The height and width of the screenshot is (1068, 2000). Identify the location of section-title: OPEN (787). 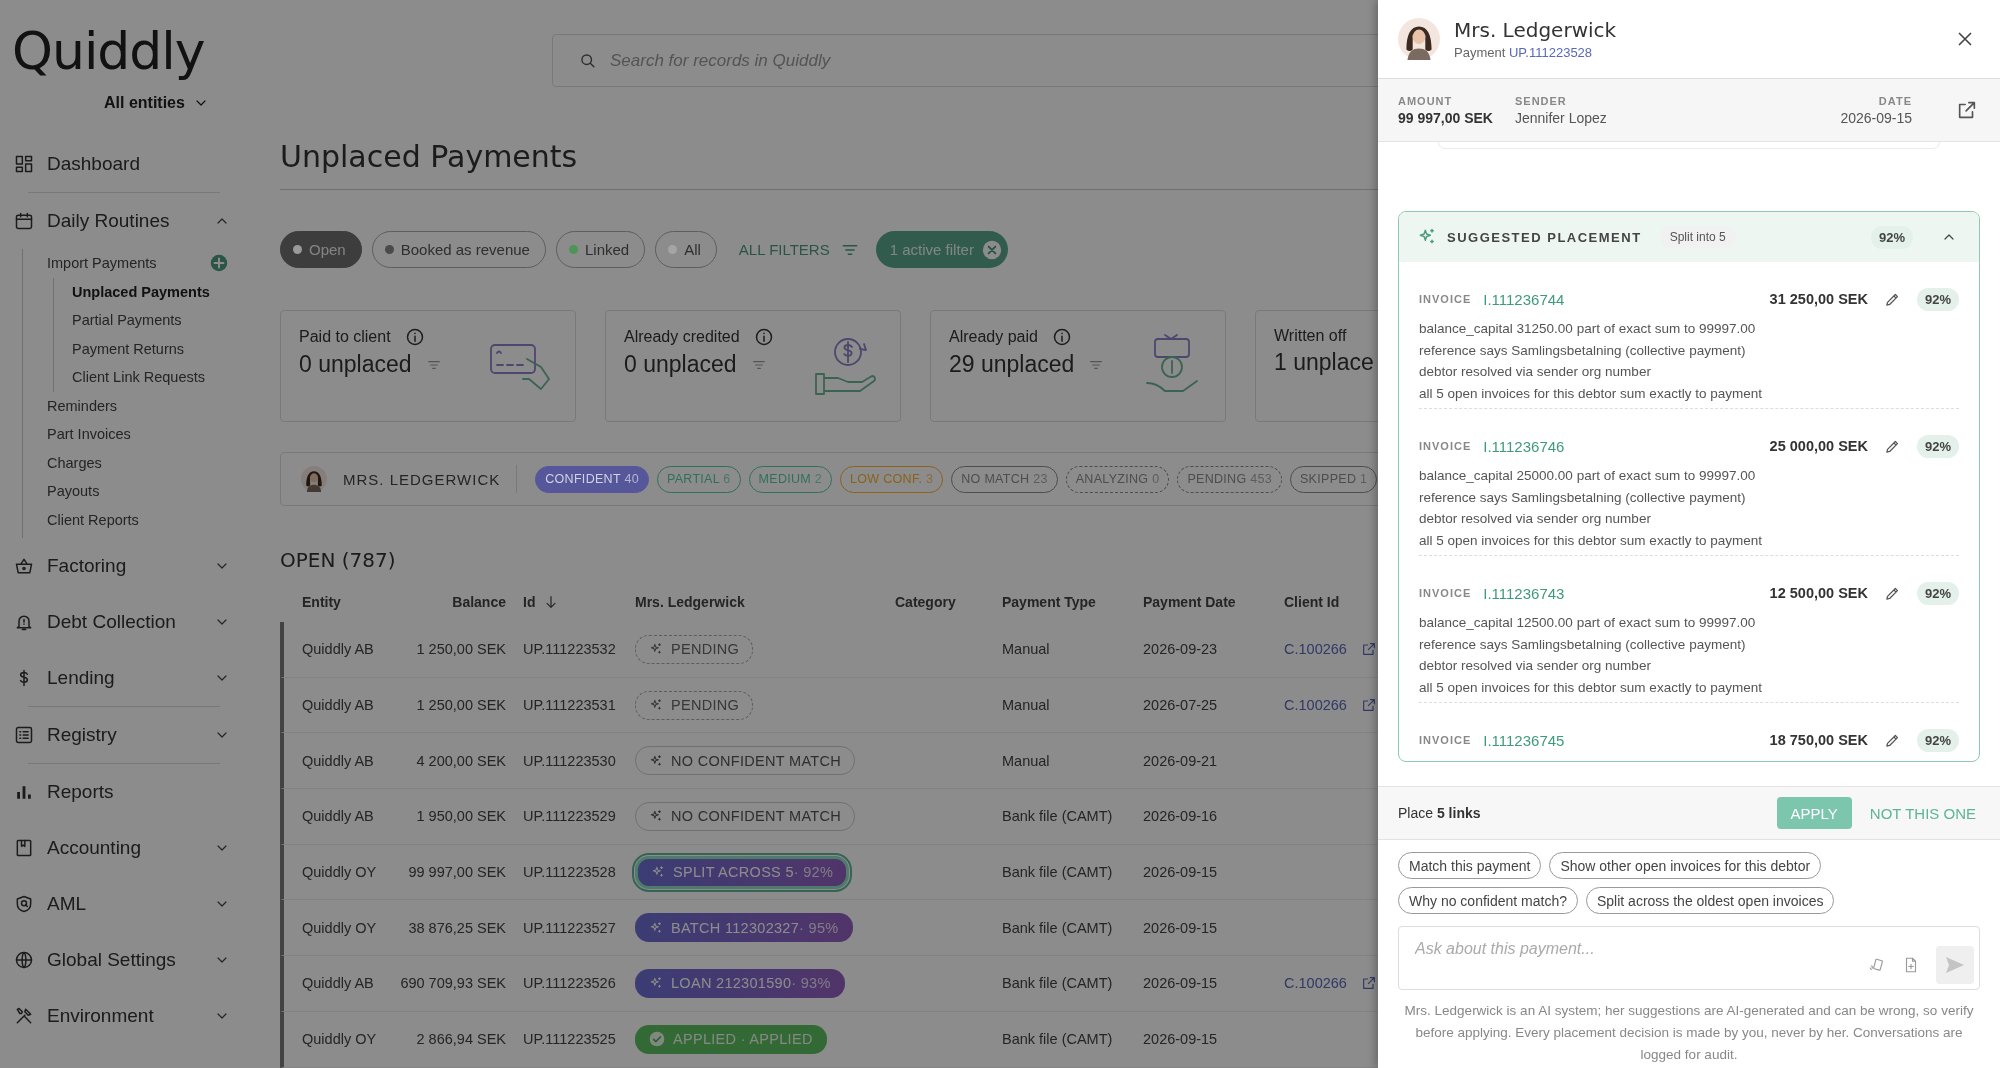
(338, 560).